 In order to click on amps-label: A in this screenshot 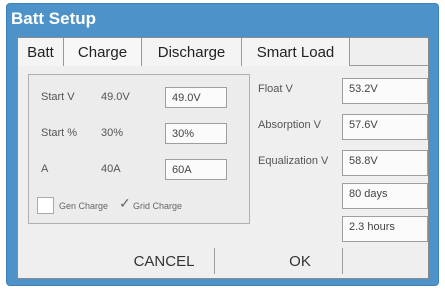, I will do `click(45, 169)`.